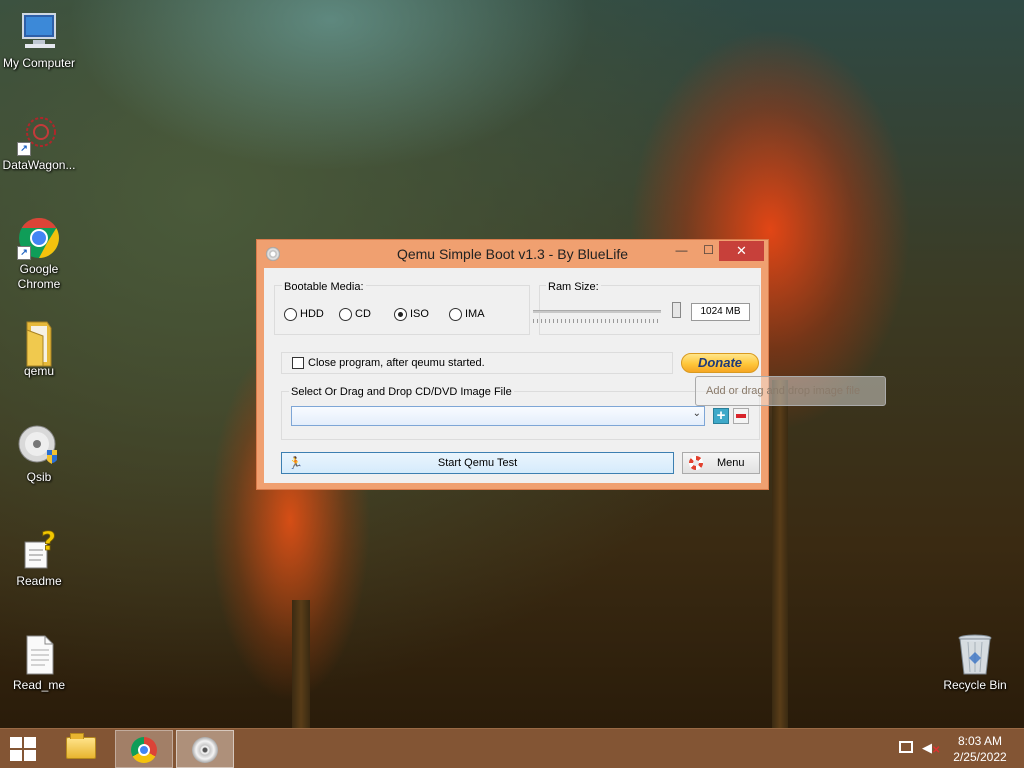  I want to click on running-man-icon: 🏃, so click(295, 463).